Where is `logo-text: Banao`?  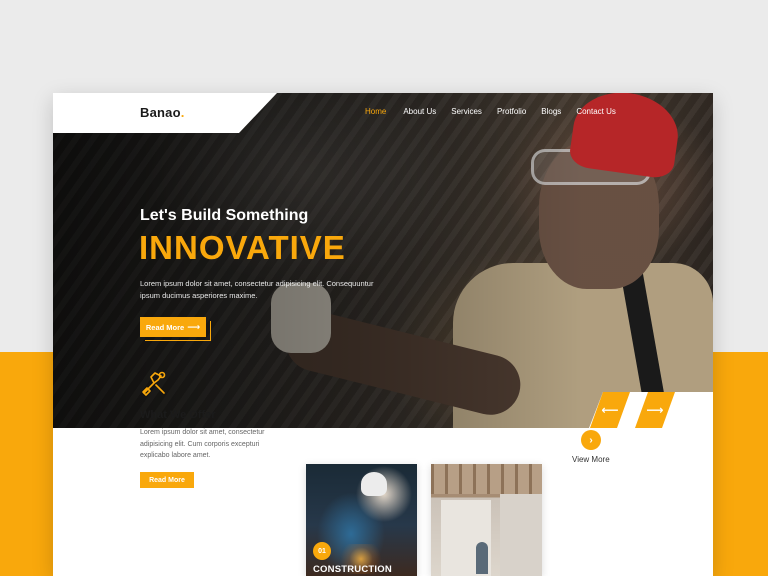 logo-text: Banao is located at coordinates (160, 112).